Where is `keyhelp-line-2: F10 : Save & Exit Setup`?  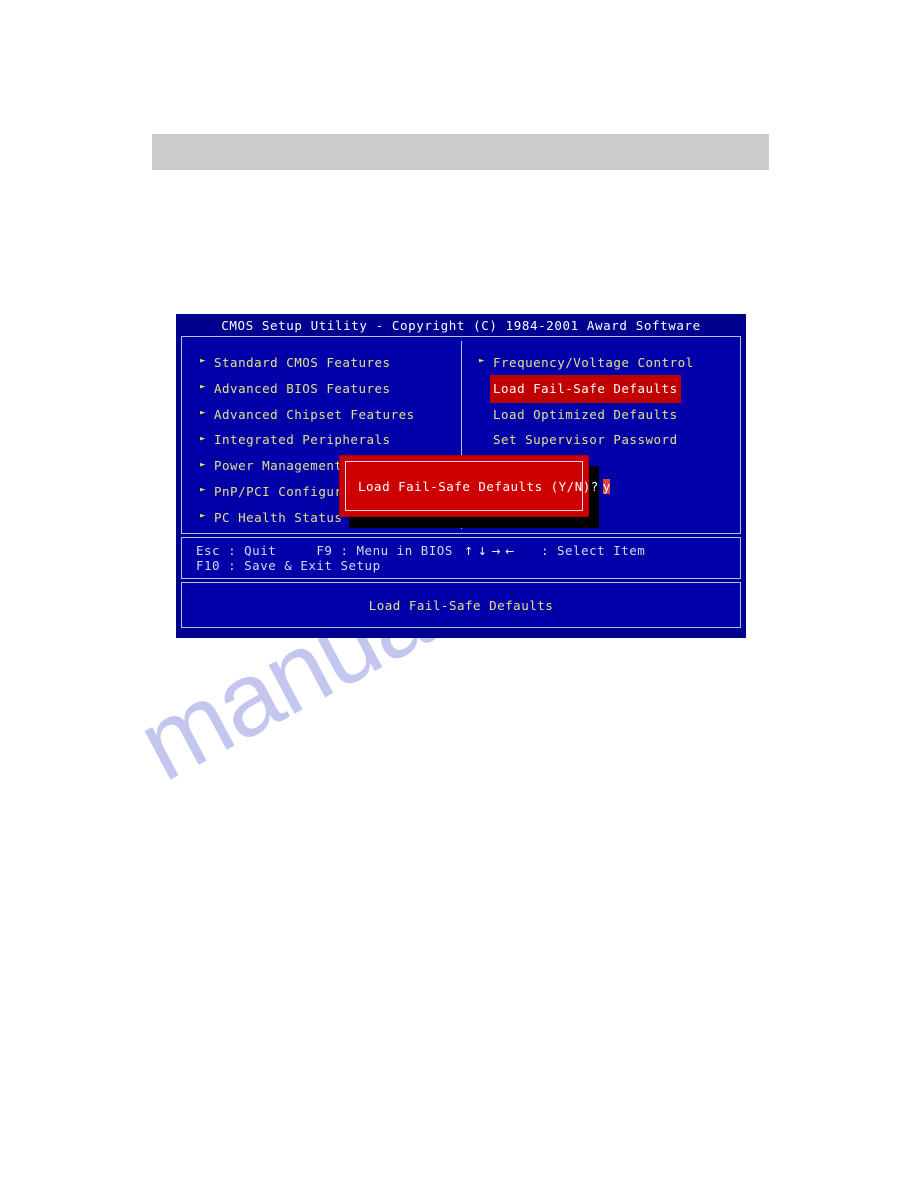
keyhelp-line-2: F10 : Save & Exit Setup is located at coordinates (288, 565).